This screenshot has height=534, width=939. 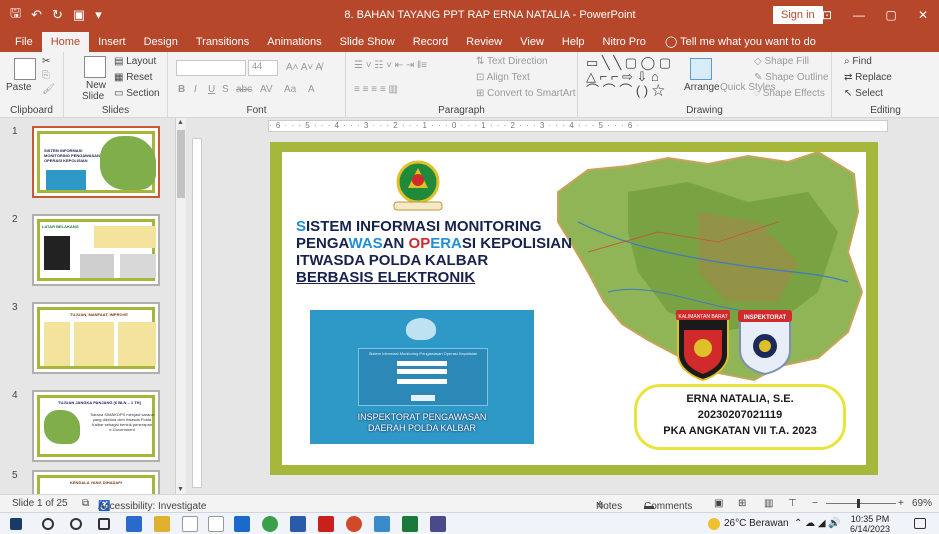 I want to click on reading-view-icon: ▥, so click(x=768, y=503).